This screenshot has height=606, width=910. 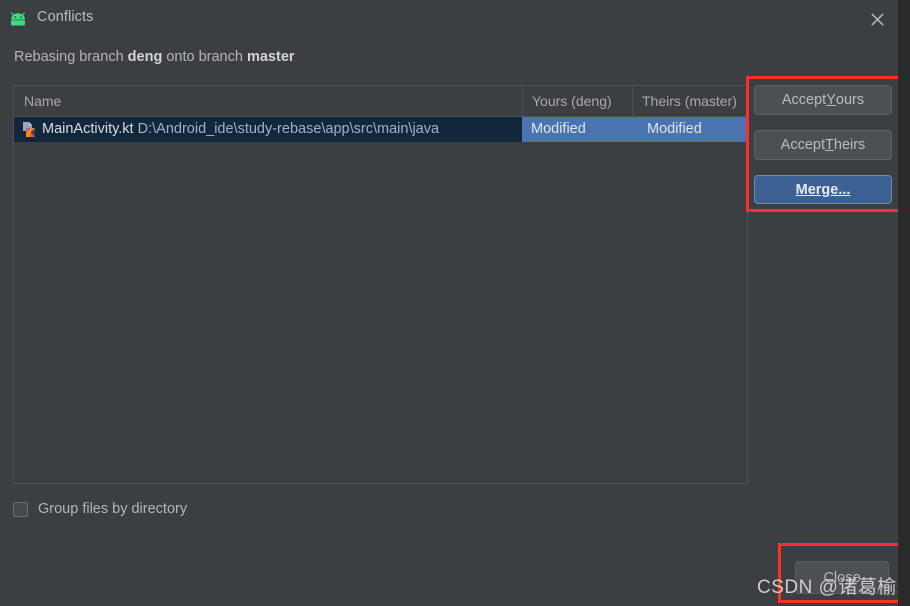 What do you see at coordinates (113, 509) in the screenshot?
I see `group-files-label: Group files by directory` at bounding box center [113, 509].